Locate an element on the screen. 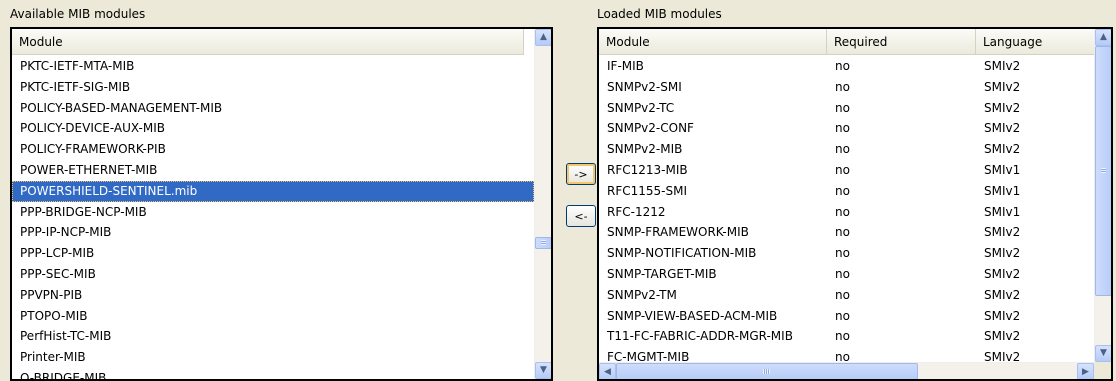 This screenshot has width=1116, height=381. loaded-horizontal-scrollbar: ◀ ▶ is located at coordinates (846, 370).